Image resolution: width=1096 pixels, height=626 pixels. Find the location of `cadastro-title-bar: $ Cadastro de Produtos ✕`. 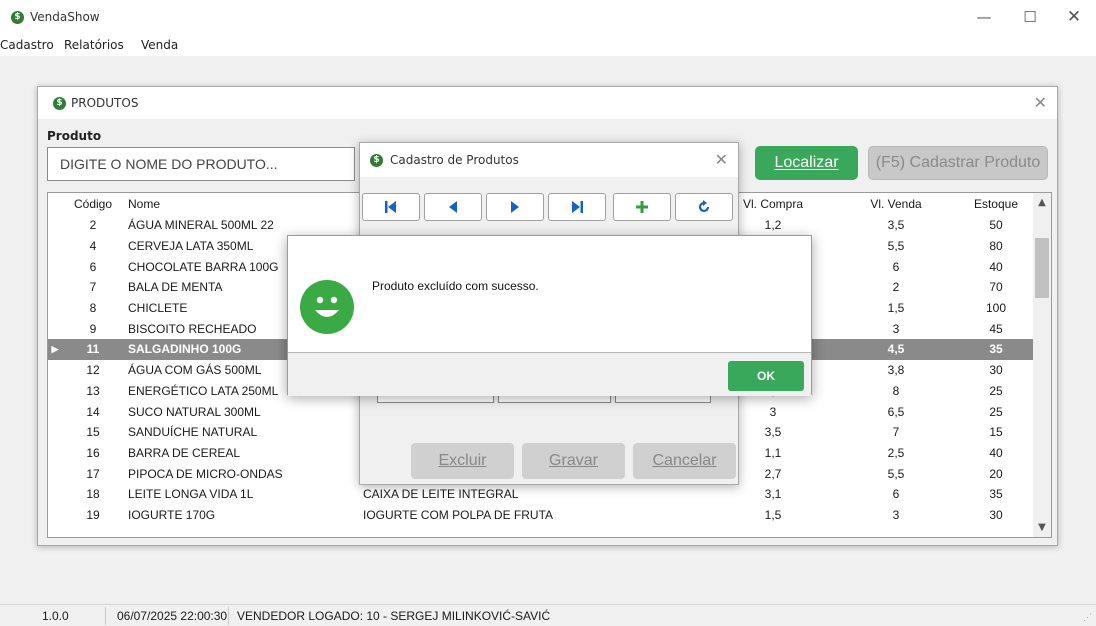

cadastro-title-bar: $ Cadastro de Produtos ✕ is located at coordinates (549, 160).